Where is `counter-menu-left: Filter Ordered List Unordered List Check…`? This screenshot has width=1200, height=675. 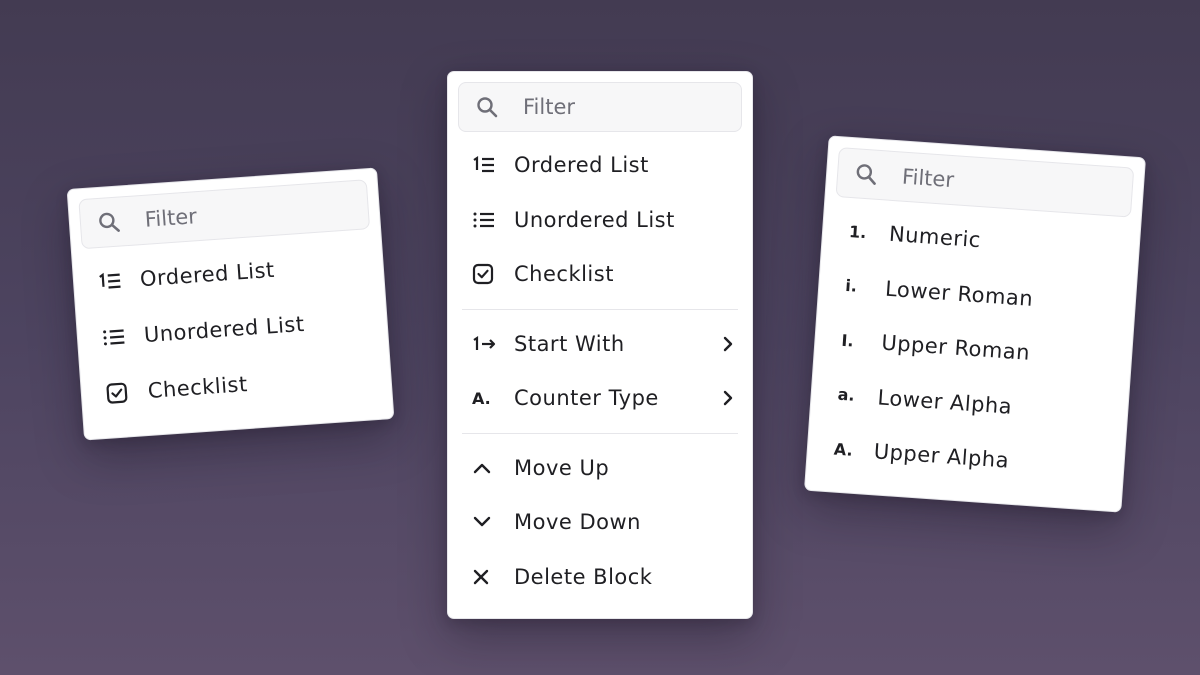 counter-menu-left: Filter Ordered List Unordered List Check… is located at coordinates (230, 304).